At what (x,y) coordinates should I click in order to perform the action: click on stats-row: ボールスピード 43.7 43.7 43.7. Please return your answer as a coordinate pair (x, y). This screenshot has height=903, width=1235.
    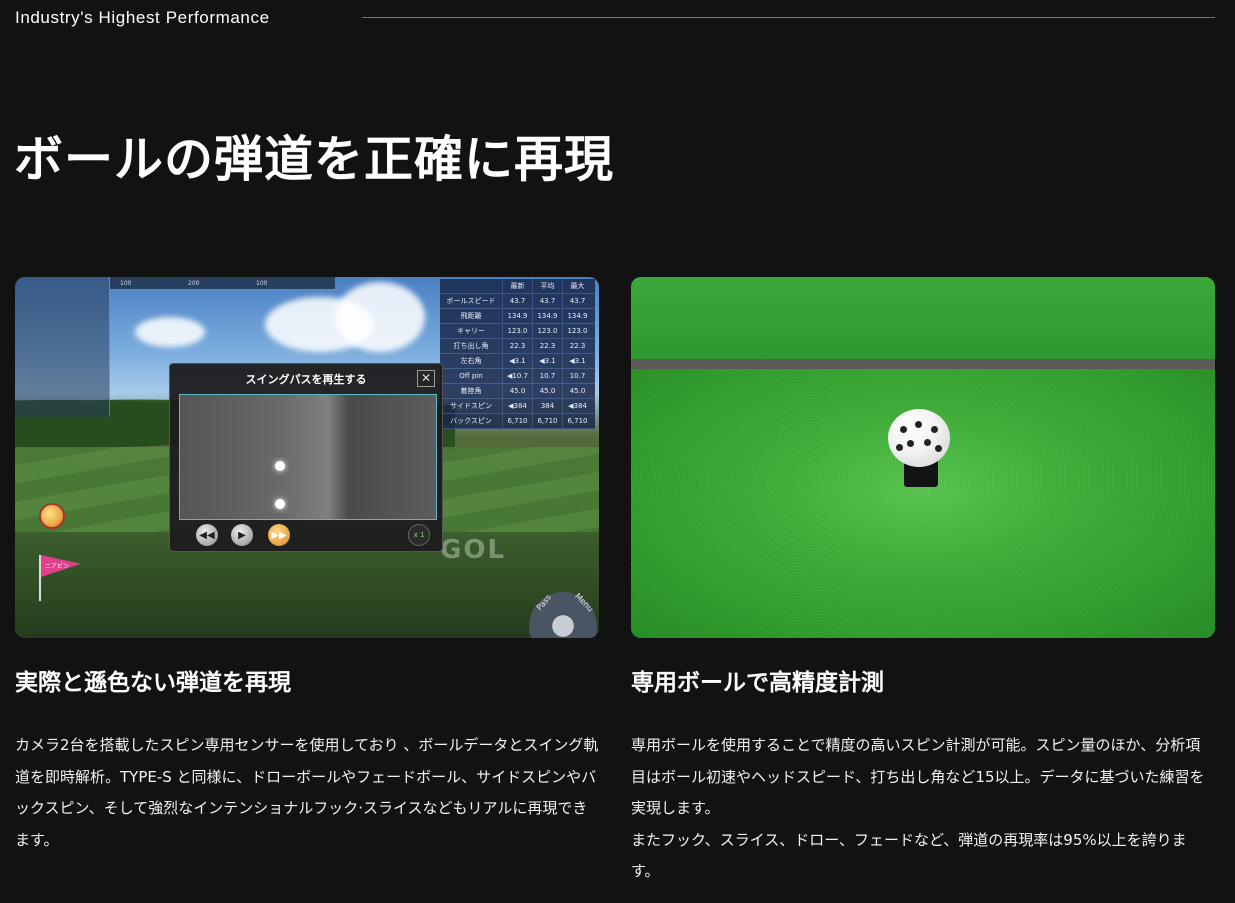
    Looking at the image, I should click on (517, 301).